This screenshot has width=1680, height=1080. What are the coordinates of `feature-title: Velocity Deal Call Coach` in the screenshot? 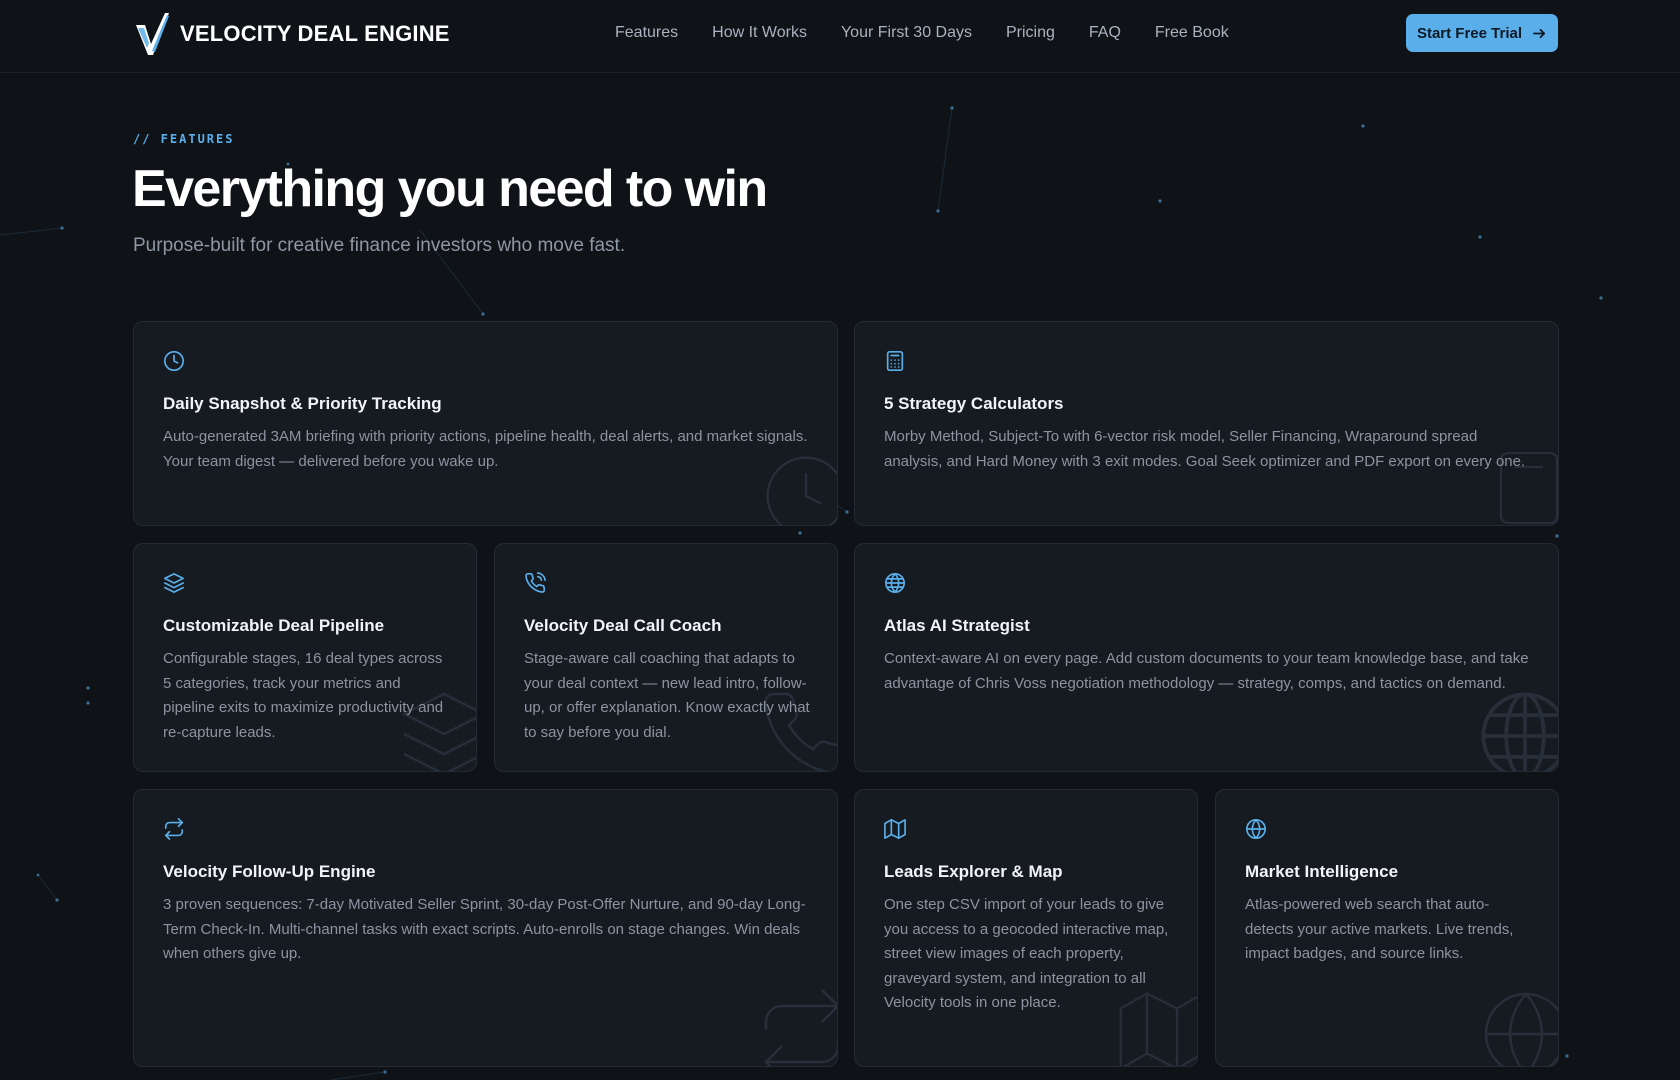 It's located at (623, 625).